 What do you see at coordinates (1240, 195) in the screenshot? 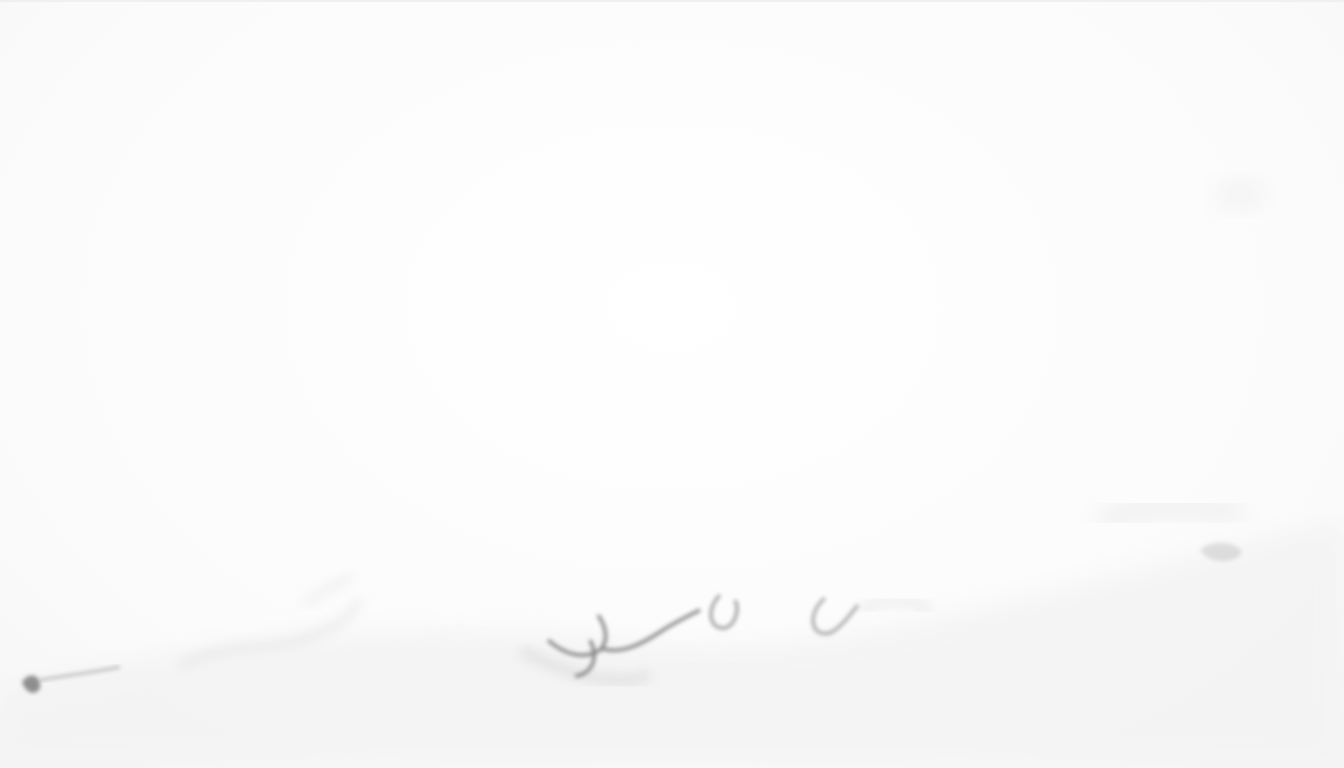
I see `smudge-upper-right` at bounding box center [1240, 195].